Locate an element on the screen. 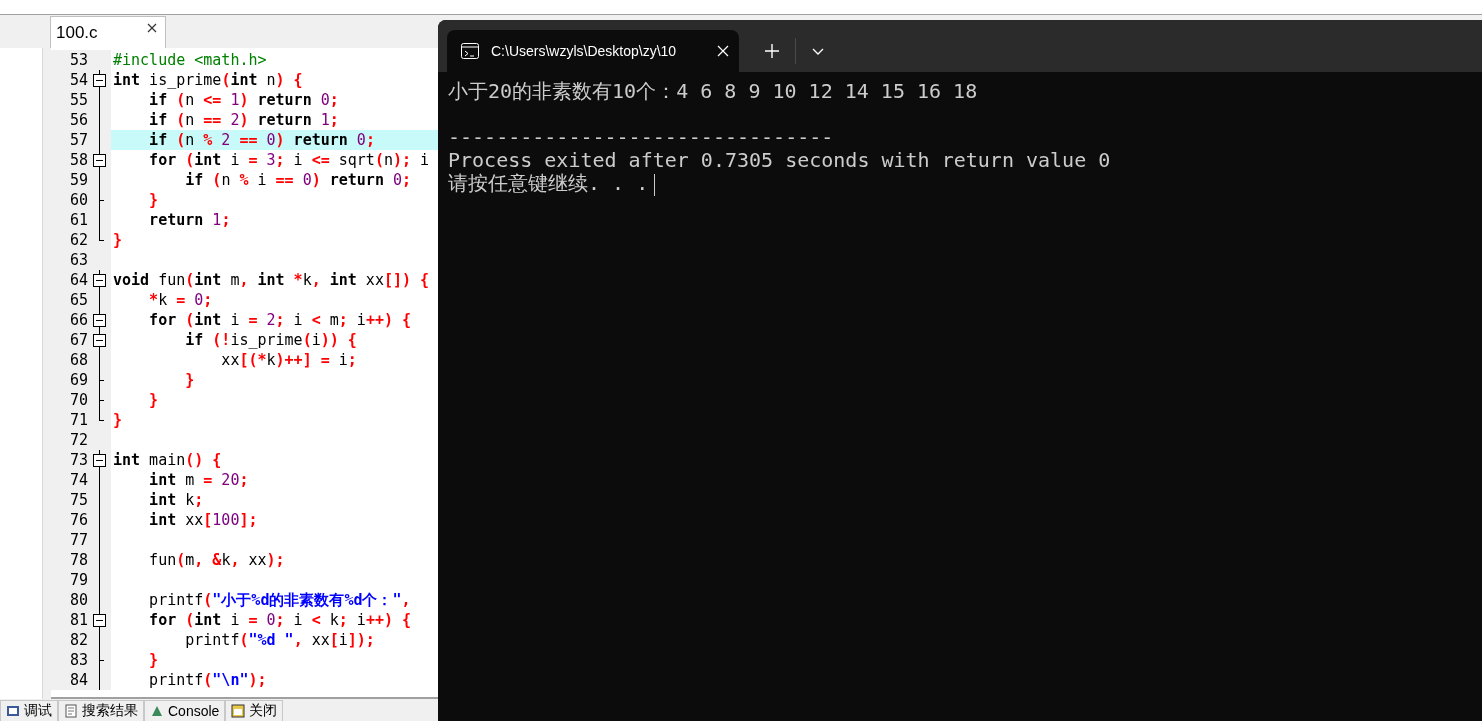 The height and width of the screenshot is (721, 1482). line-number: 60 is located at coordinates (78, 200).